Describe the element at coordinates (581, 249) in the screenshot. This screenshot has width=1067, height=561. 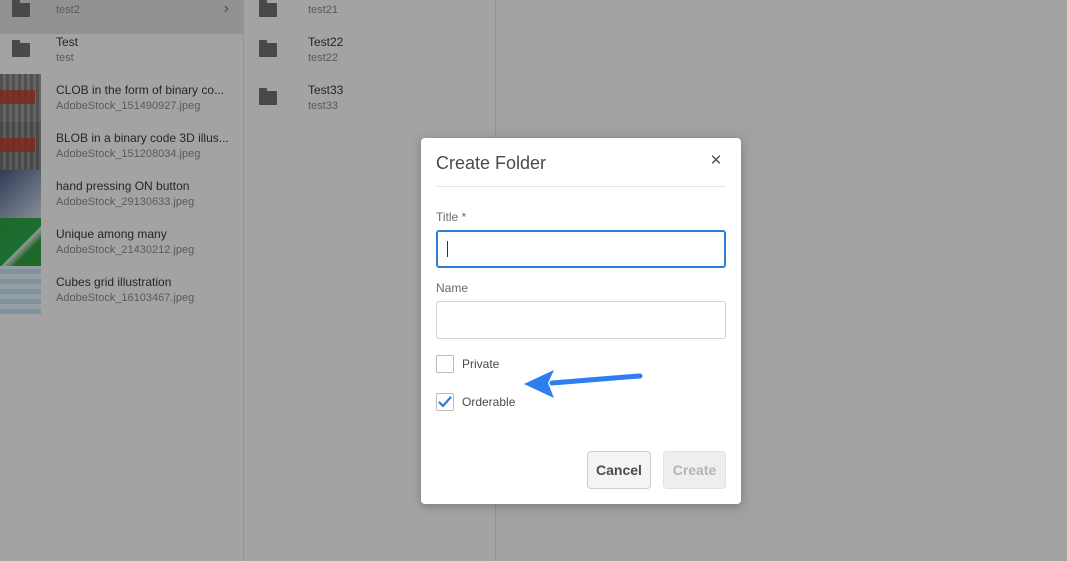
I see `title-input` at that location.